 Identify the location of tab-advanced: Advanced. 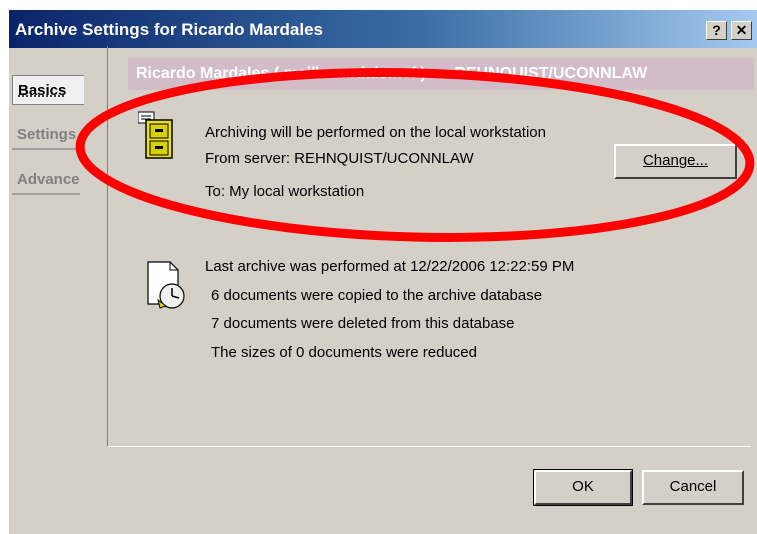
(46, 180).